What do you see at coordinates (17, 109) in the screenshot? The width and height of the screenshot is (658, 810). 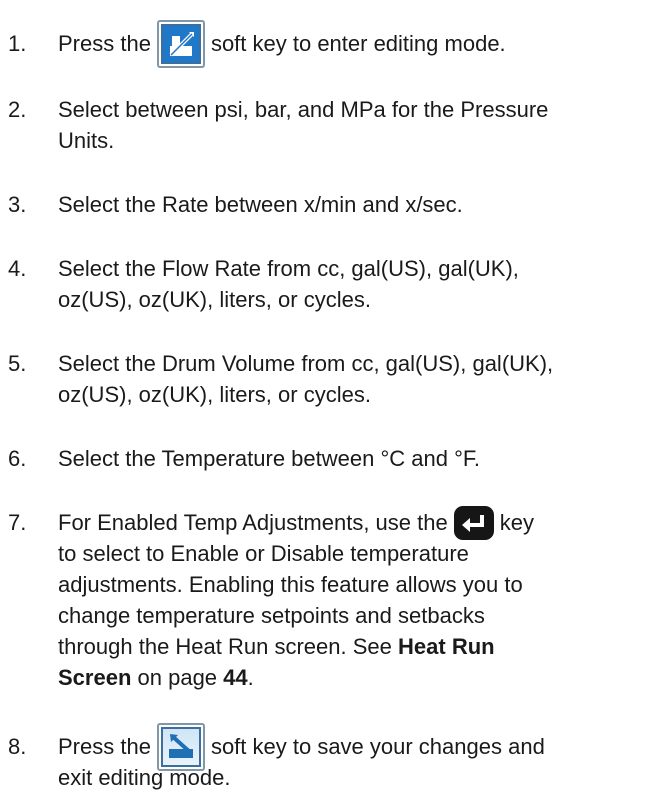 I see `step-number: 2.` at bounding box center [17, 109].